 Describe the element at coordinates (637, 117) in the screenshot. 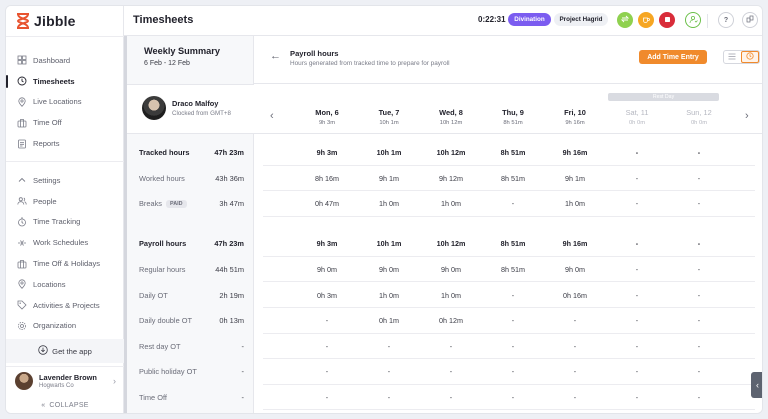

I see `day-column-header: Sat, 11 0h 0m` at that location.